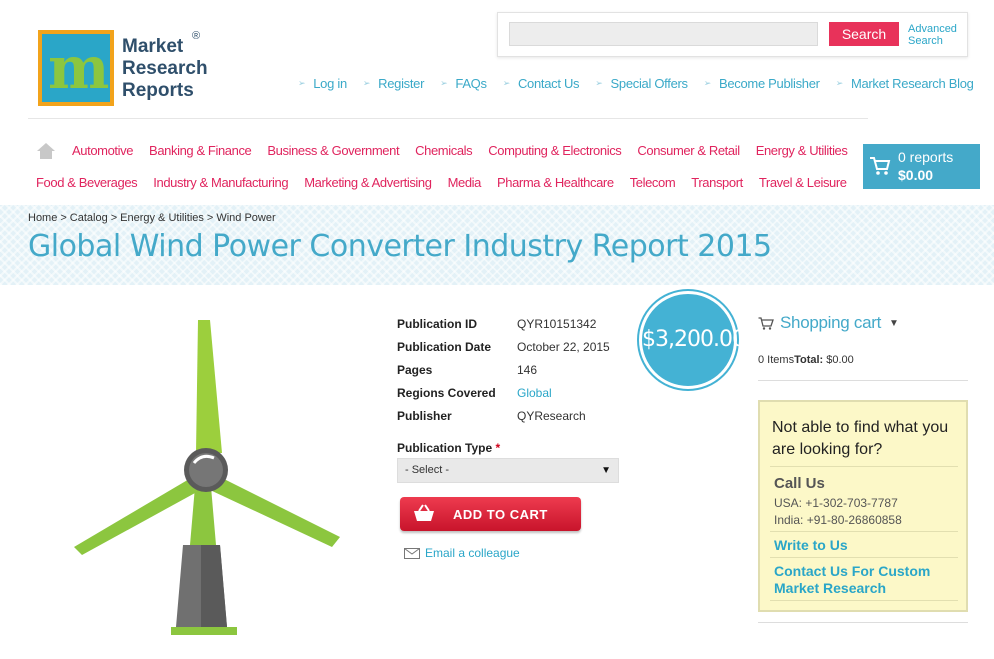  Describe the element at coordinates (503, 323) in the screenshot. I see `detail-row: Publication ID QYR10151342` at that location.